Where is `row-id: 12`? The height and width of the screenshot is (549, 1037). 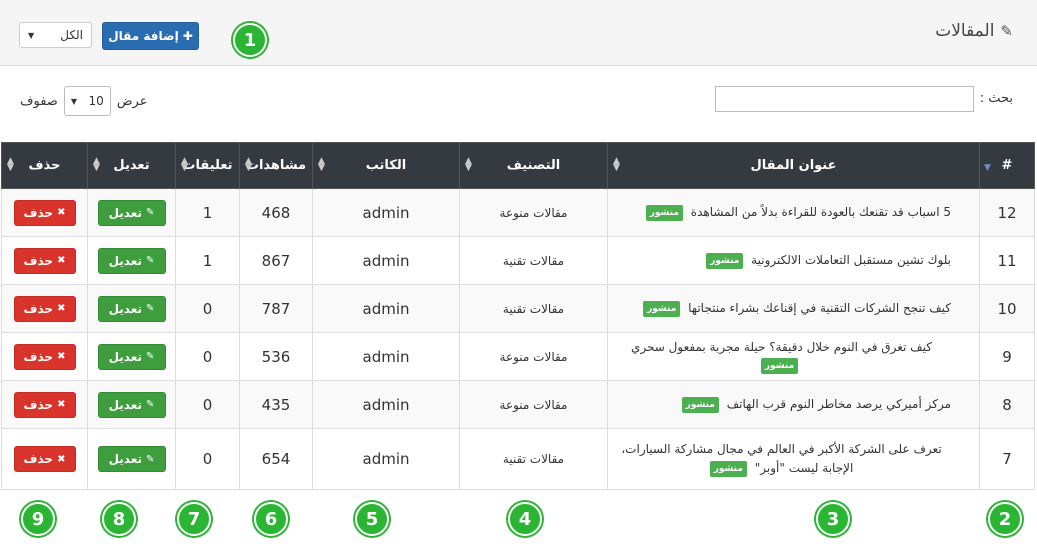 row-id: 12 is located at coordinates (1007, 212).